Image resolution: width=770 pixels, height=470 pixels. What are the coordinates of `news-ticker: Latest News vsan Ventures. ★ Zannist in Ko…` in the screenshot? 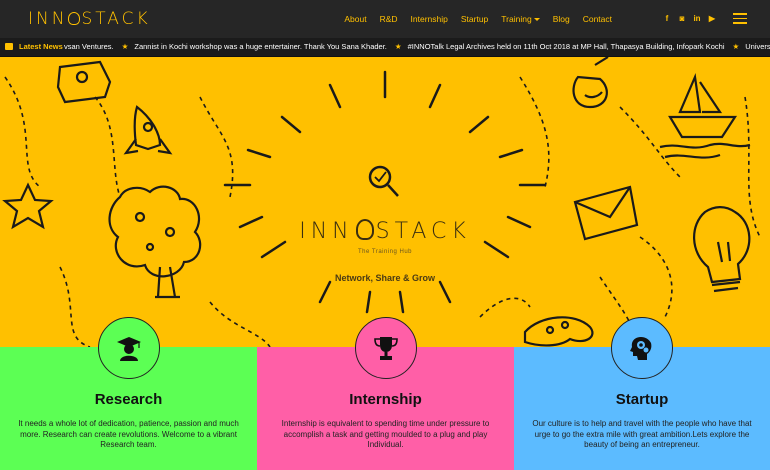 It's located at (385, 47).